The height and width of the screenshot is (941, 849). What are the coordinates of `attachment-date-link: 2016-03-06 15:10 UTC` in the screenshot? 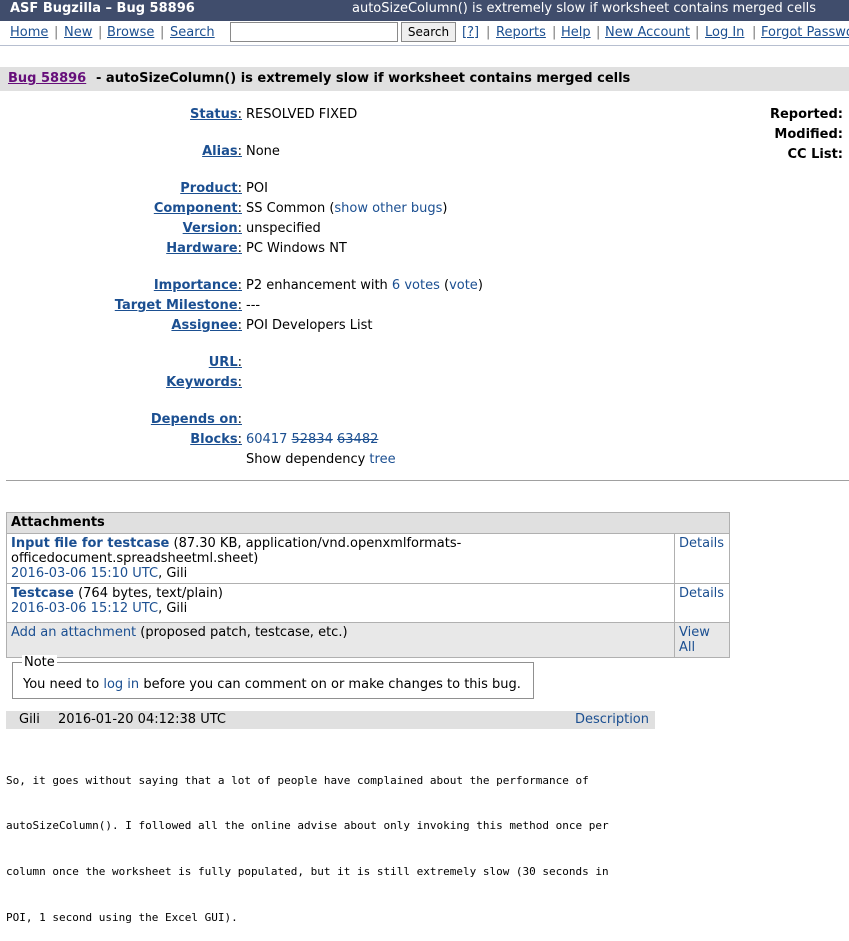 It's located at (84, 573).